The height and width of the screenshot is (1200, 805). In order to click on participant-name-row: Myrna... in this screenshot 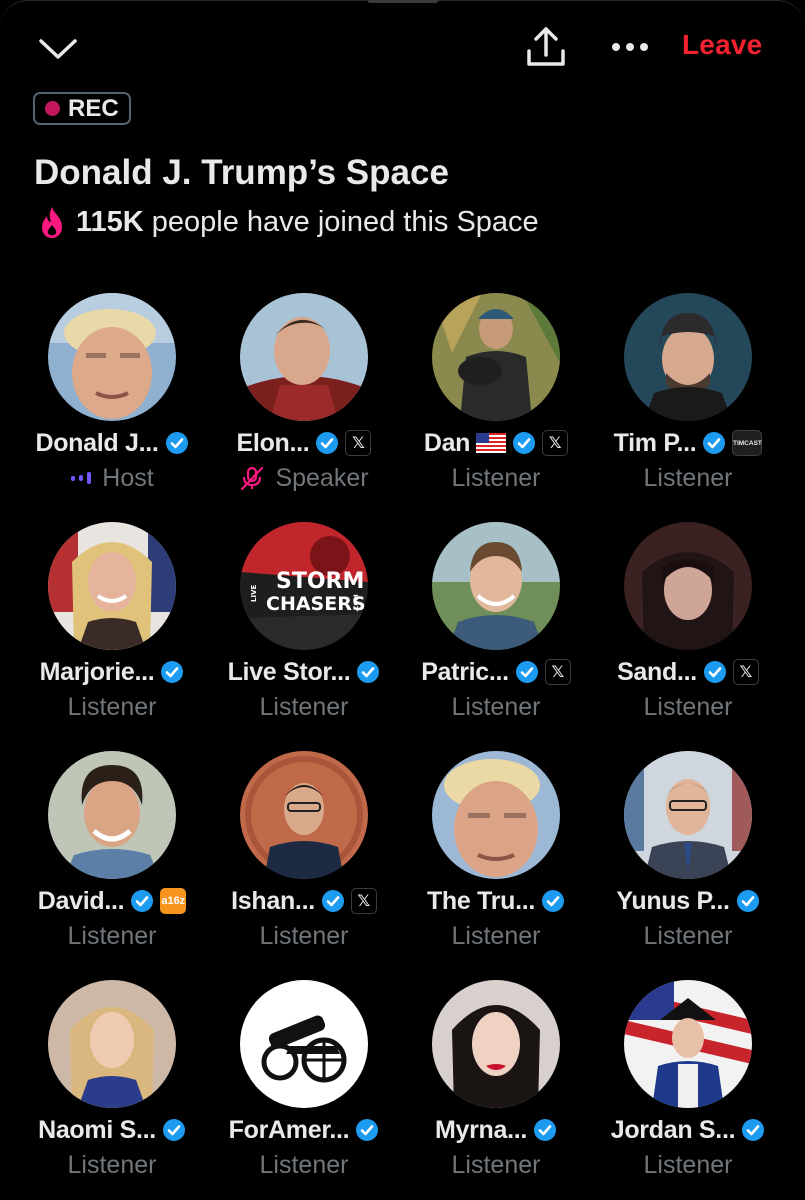, I will do `click(496, 1130)`.